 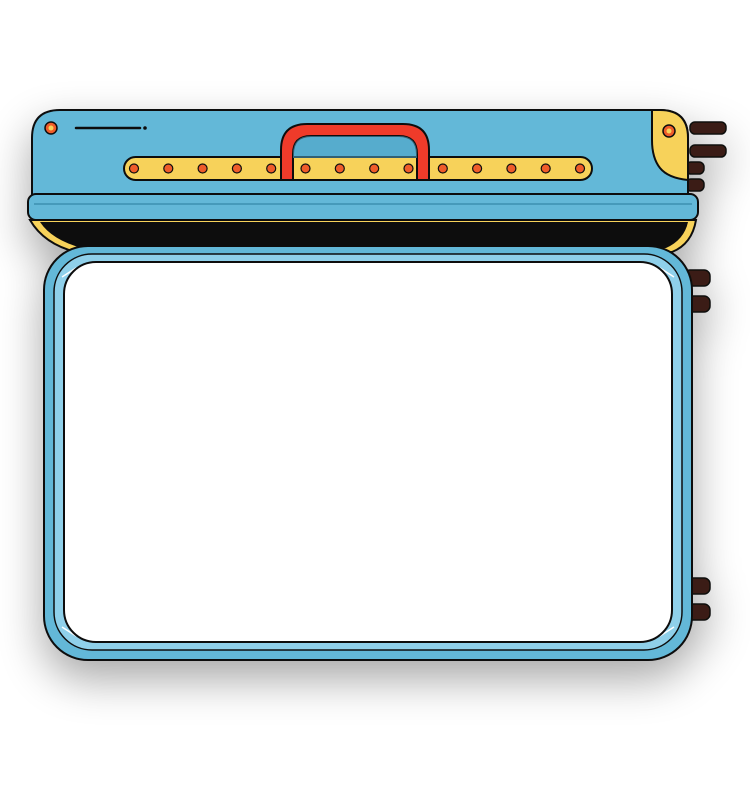 I want to click on hinge-group-top, so click(x=706, y=156).